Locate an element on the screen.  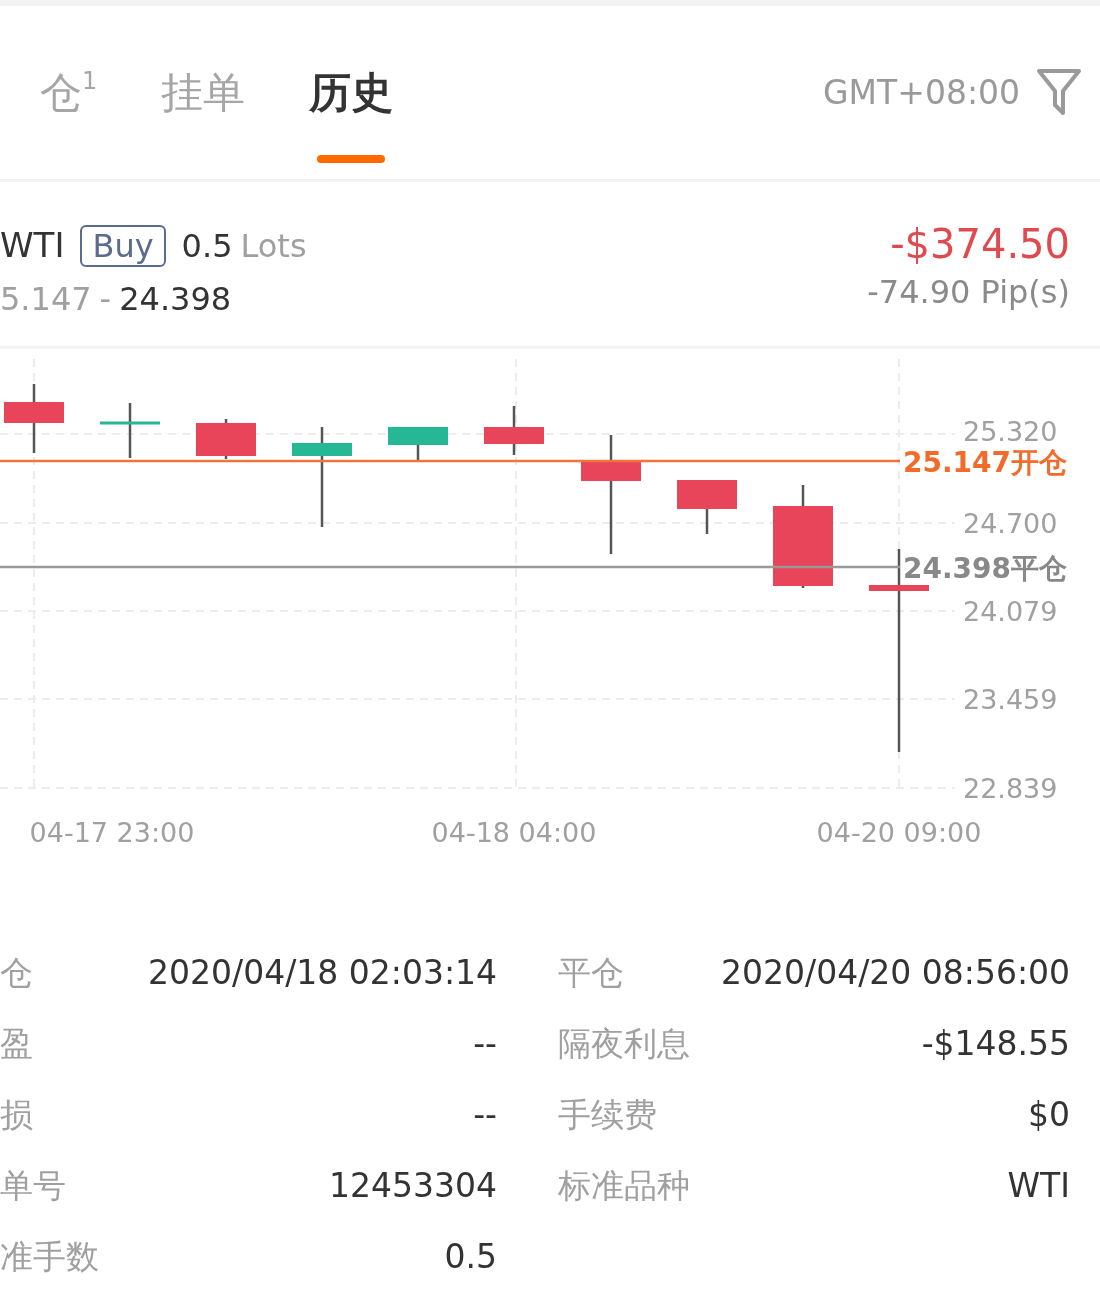
price-line-label: 24.398平仓 is located at coordinates (985, 568).